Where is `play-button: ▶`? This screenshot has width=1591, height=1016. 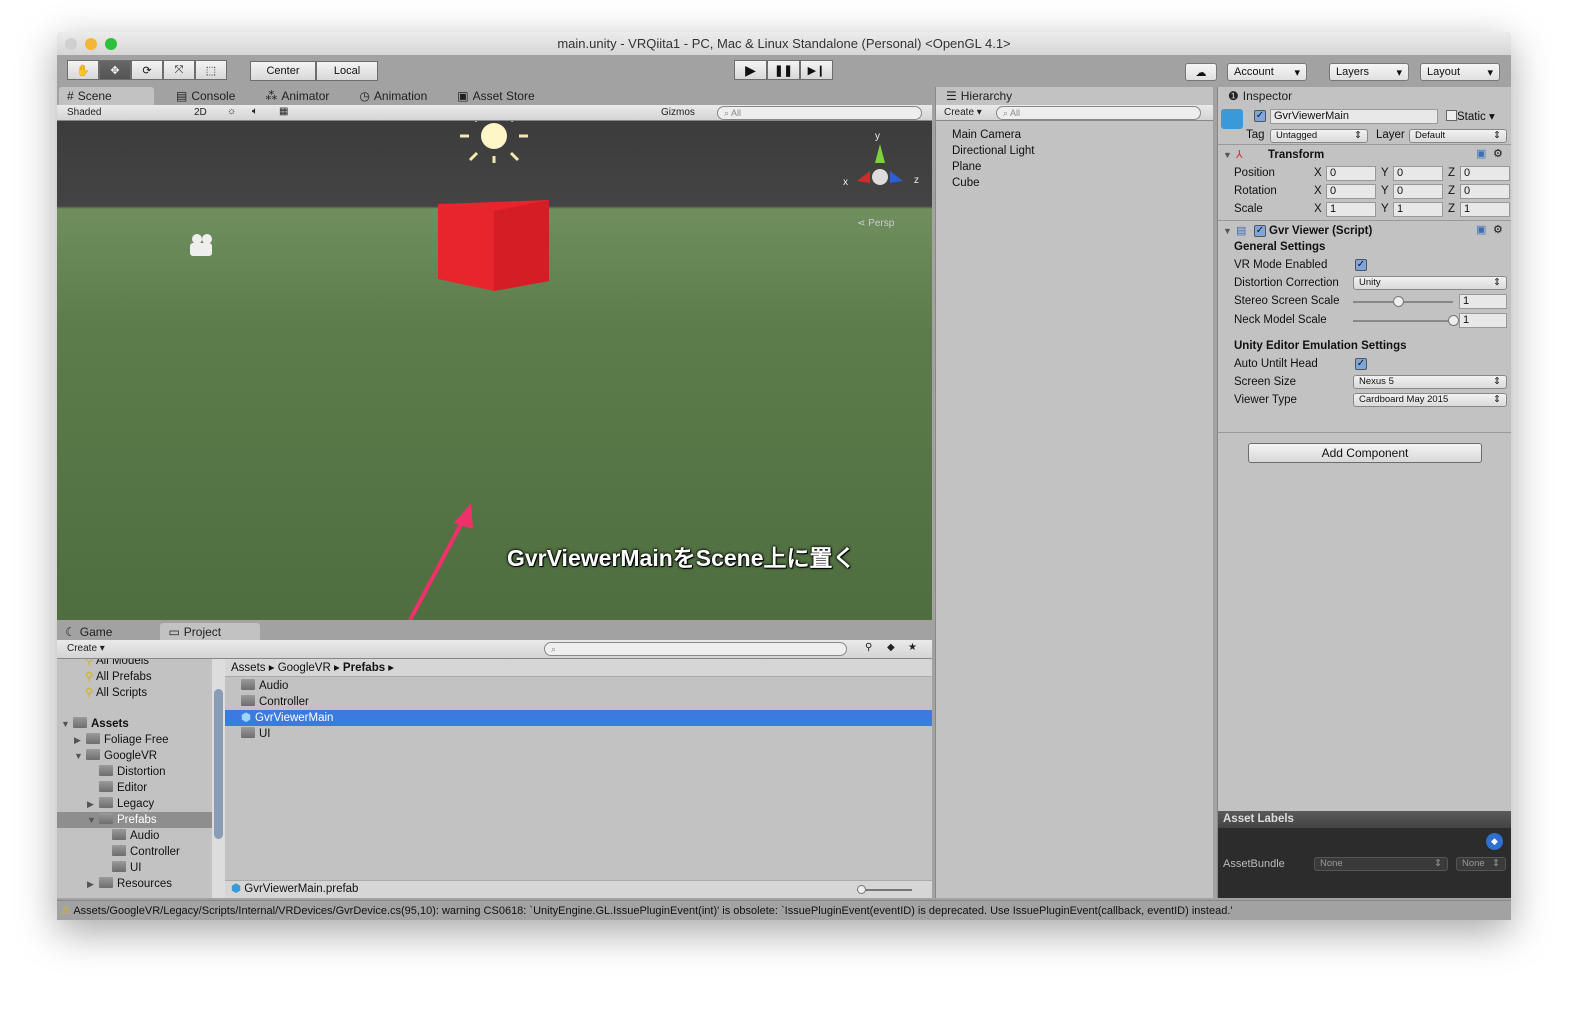 play-button: ▶ is located at coordinates (750, 70).